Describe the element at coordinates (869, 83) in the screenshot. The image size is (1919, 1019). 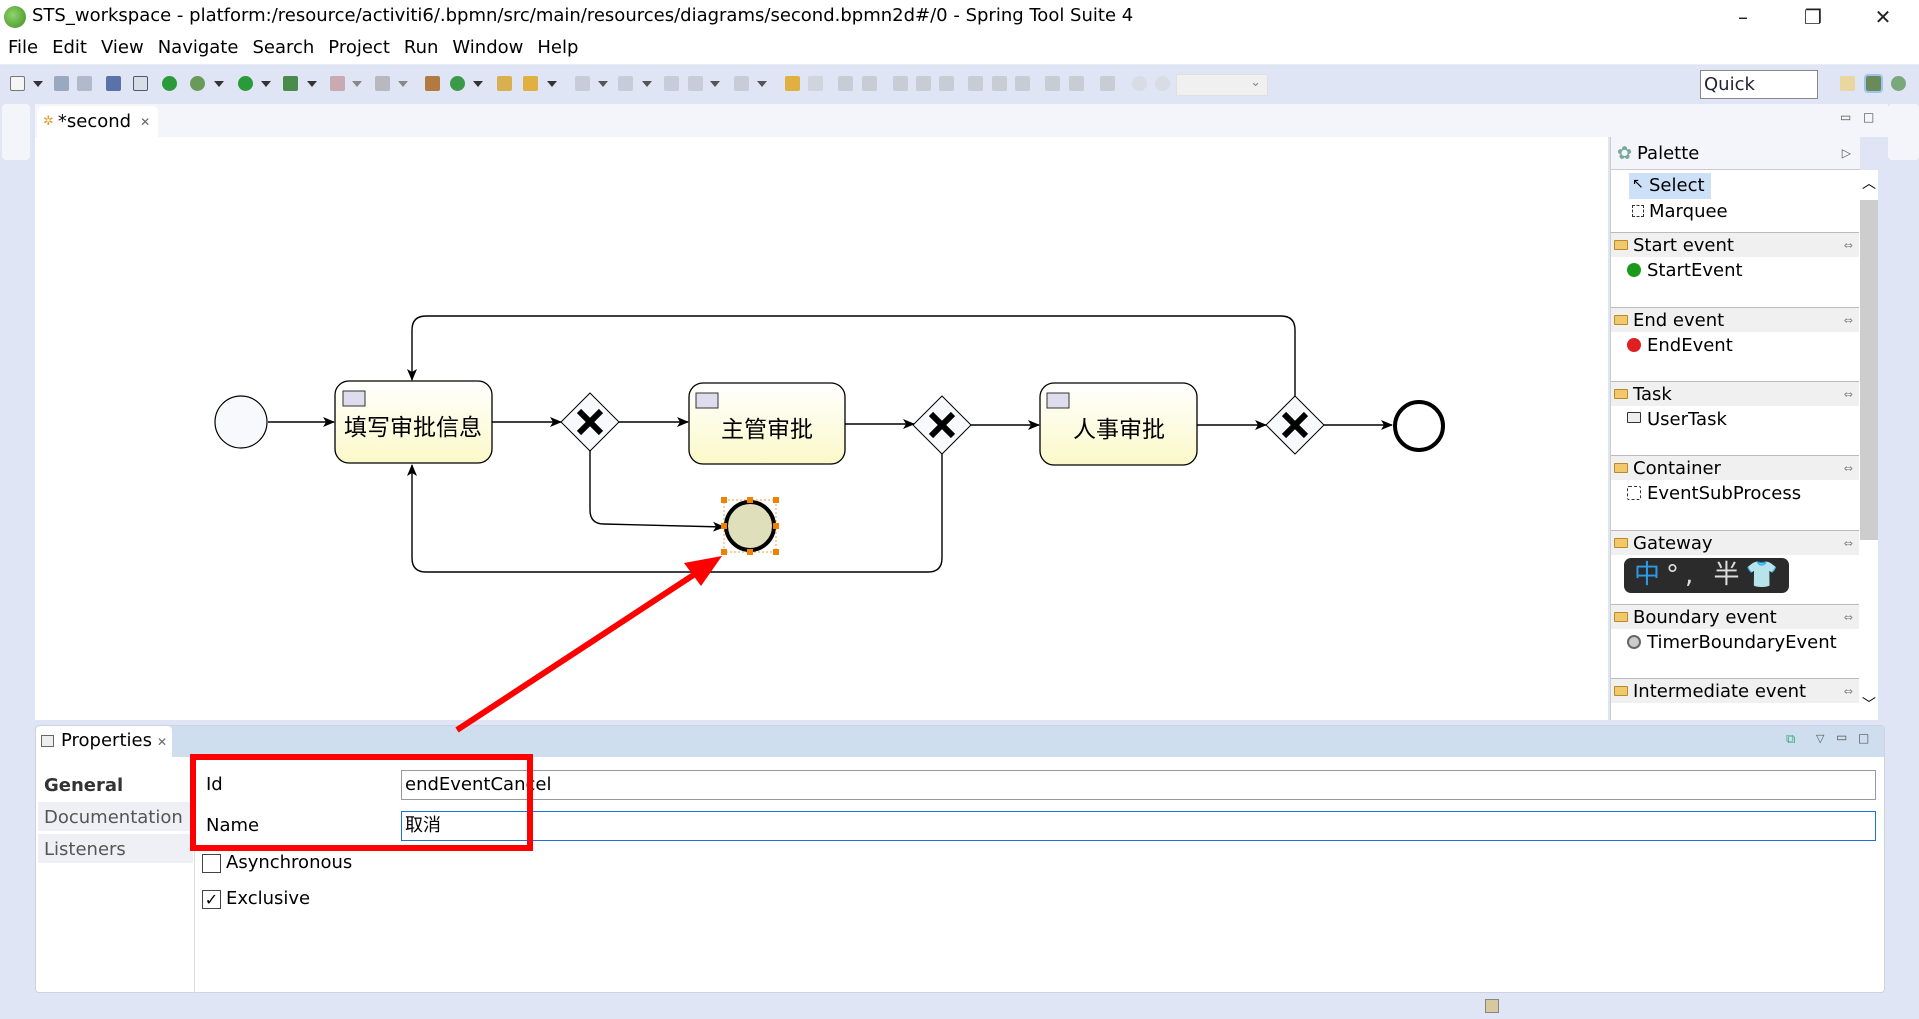
I see `paste-icon` at that location.